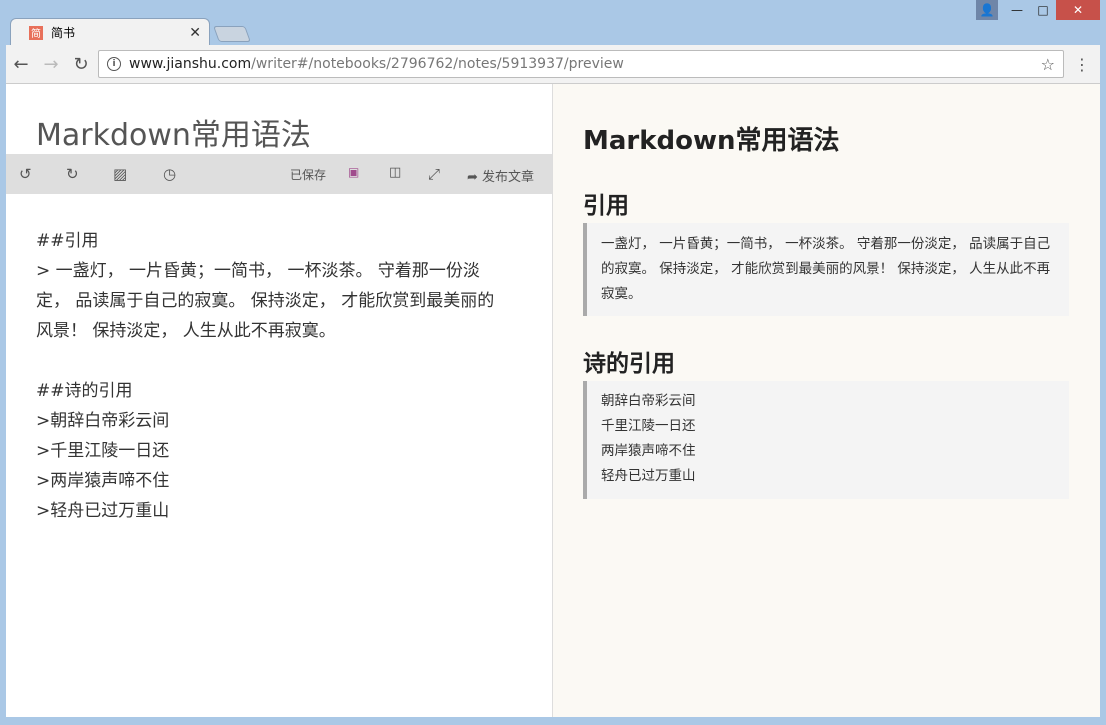  I want to click on close-window-button: ✕, so click(1078, 10).